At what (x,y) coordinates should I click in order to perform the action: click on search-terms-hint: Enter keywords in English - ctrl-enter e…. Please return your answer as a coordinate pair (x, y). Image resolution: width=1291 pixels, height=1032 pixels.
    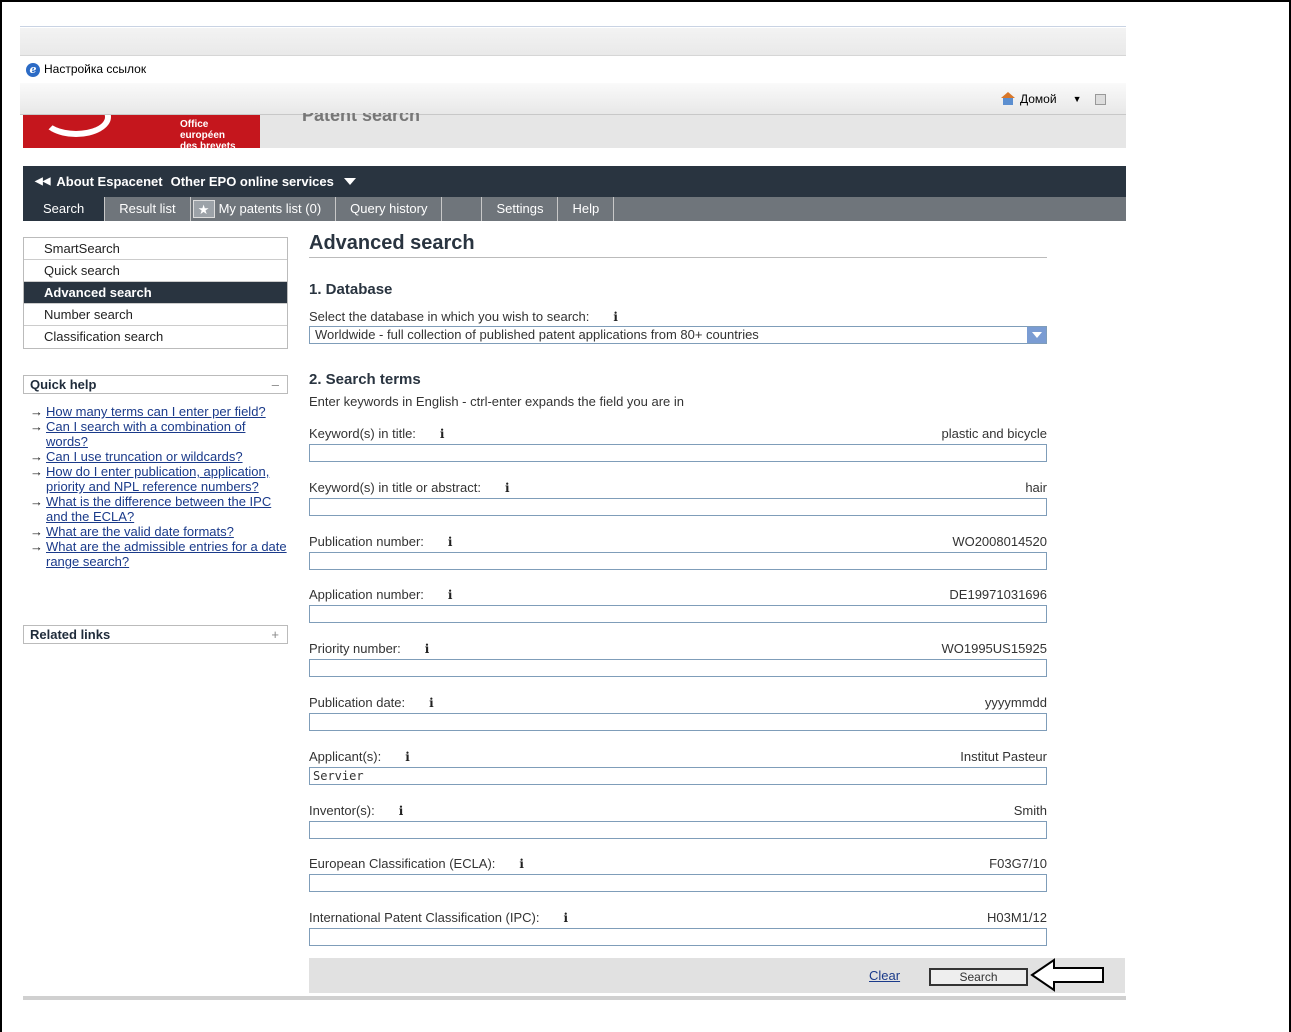
    Looking at the image, I should click on (497, 401).